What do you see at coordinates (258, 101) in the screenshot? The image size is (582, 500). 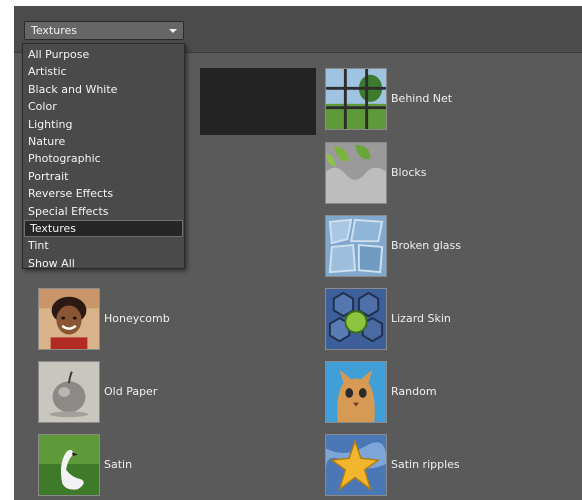 I see `effect-preview-placeholder` at bounding box center [258, 101].